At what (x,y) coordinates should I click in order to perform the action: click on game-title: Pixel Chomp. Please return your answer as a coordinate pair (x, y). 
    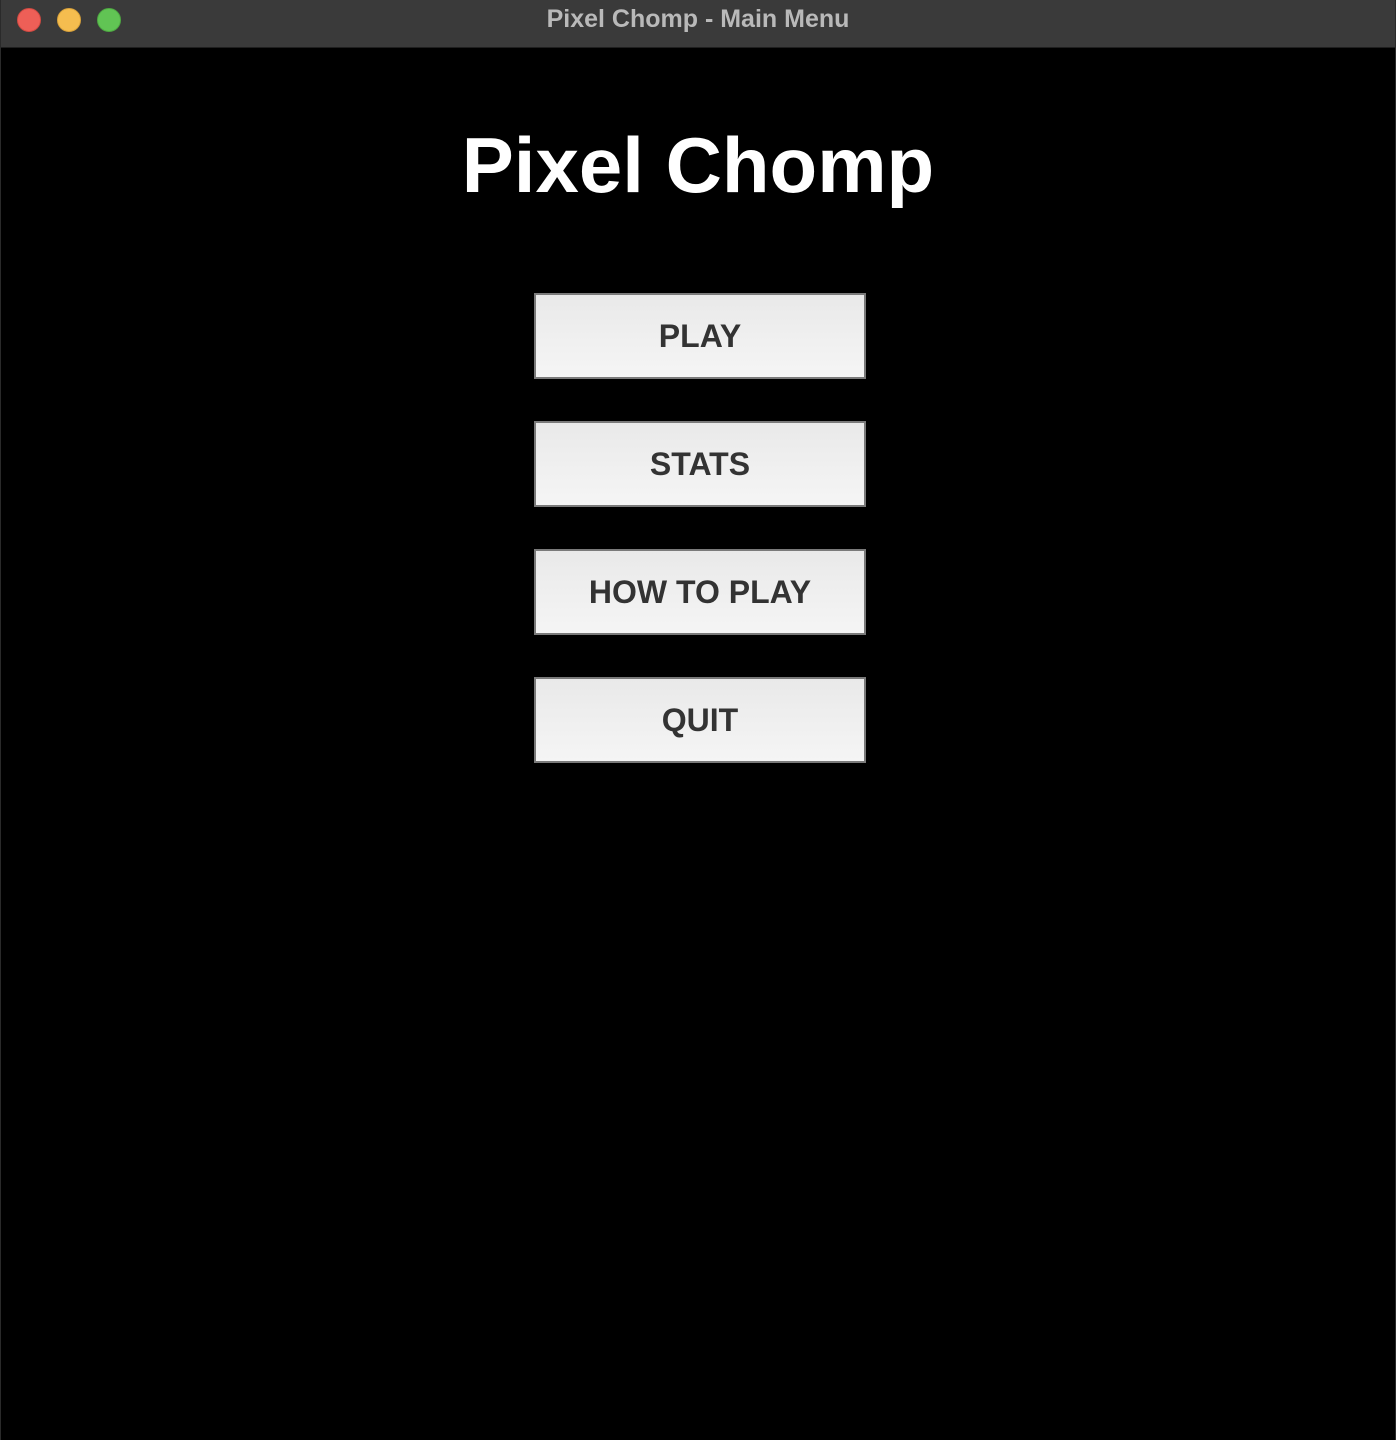
    Looking at the image, I should click on (698, 165).